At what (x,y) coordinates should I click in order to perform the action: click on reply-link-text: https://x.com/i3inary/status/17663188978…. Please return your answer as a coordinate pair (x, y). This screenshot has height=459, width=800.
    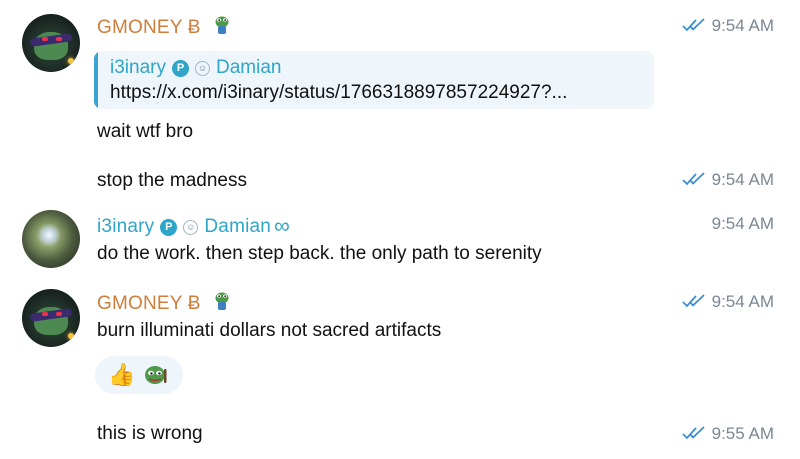
    Looking at the image, I should click on (339, 92).